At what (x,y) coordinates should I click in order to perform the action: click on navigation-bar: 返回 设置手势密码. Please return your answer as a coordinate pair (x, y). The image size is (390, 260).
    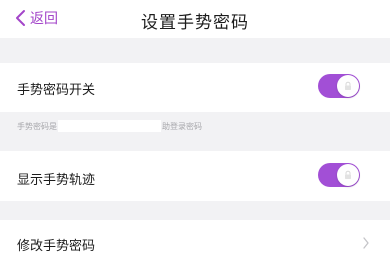
    Looking at the image, I should click on (195, 19).